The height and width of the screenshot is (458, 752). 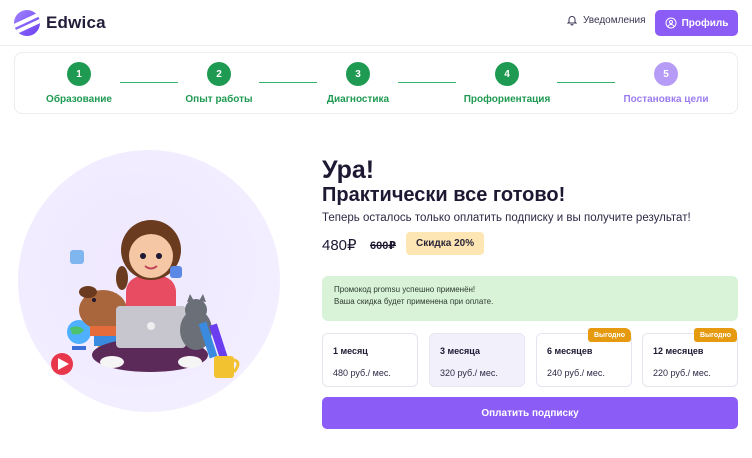 I want to click on step-number: 5, so click(x=666, y=74).